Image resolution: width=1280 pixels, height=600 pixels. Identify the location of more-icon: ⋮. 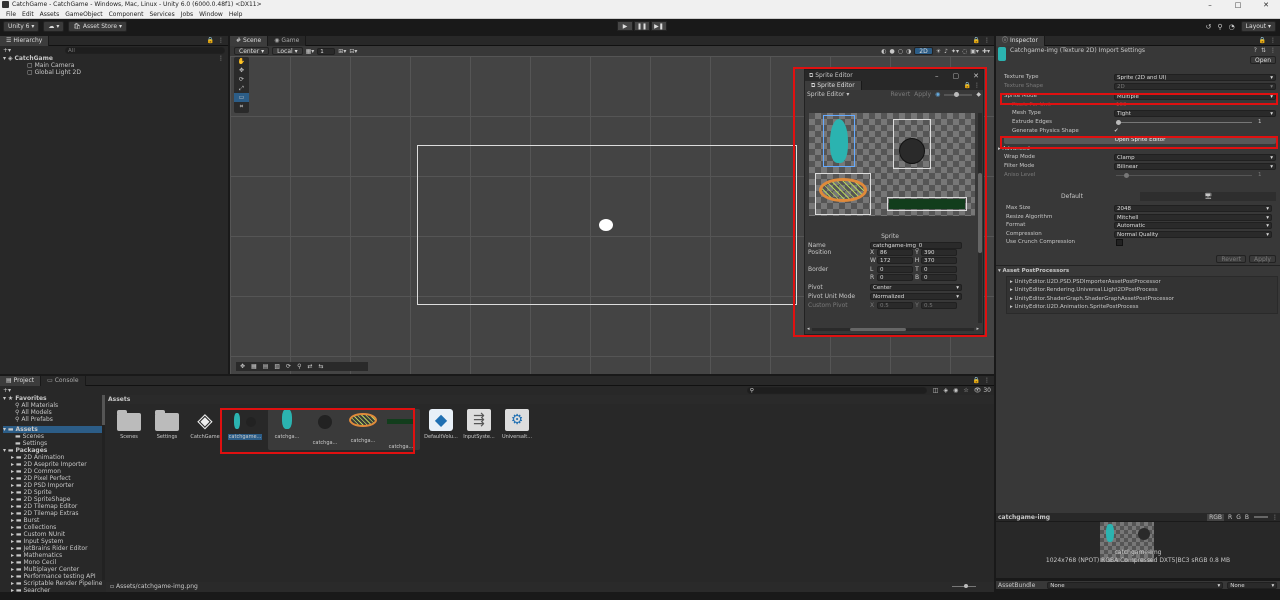
(221, 40).